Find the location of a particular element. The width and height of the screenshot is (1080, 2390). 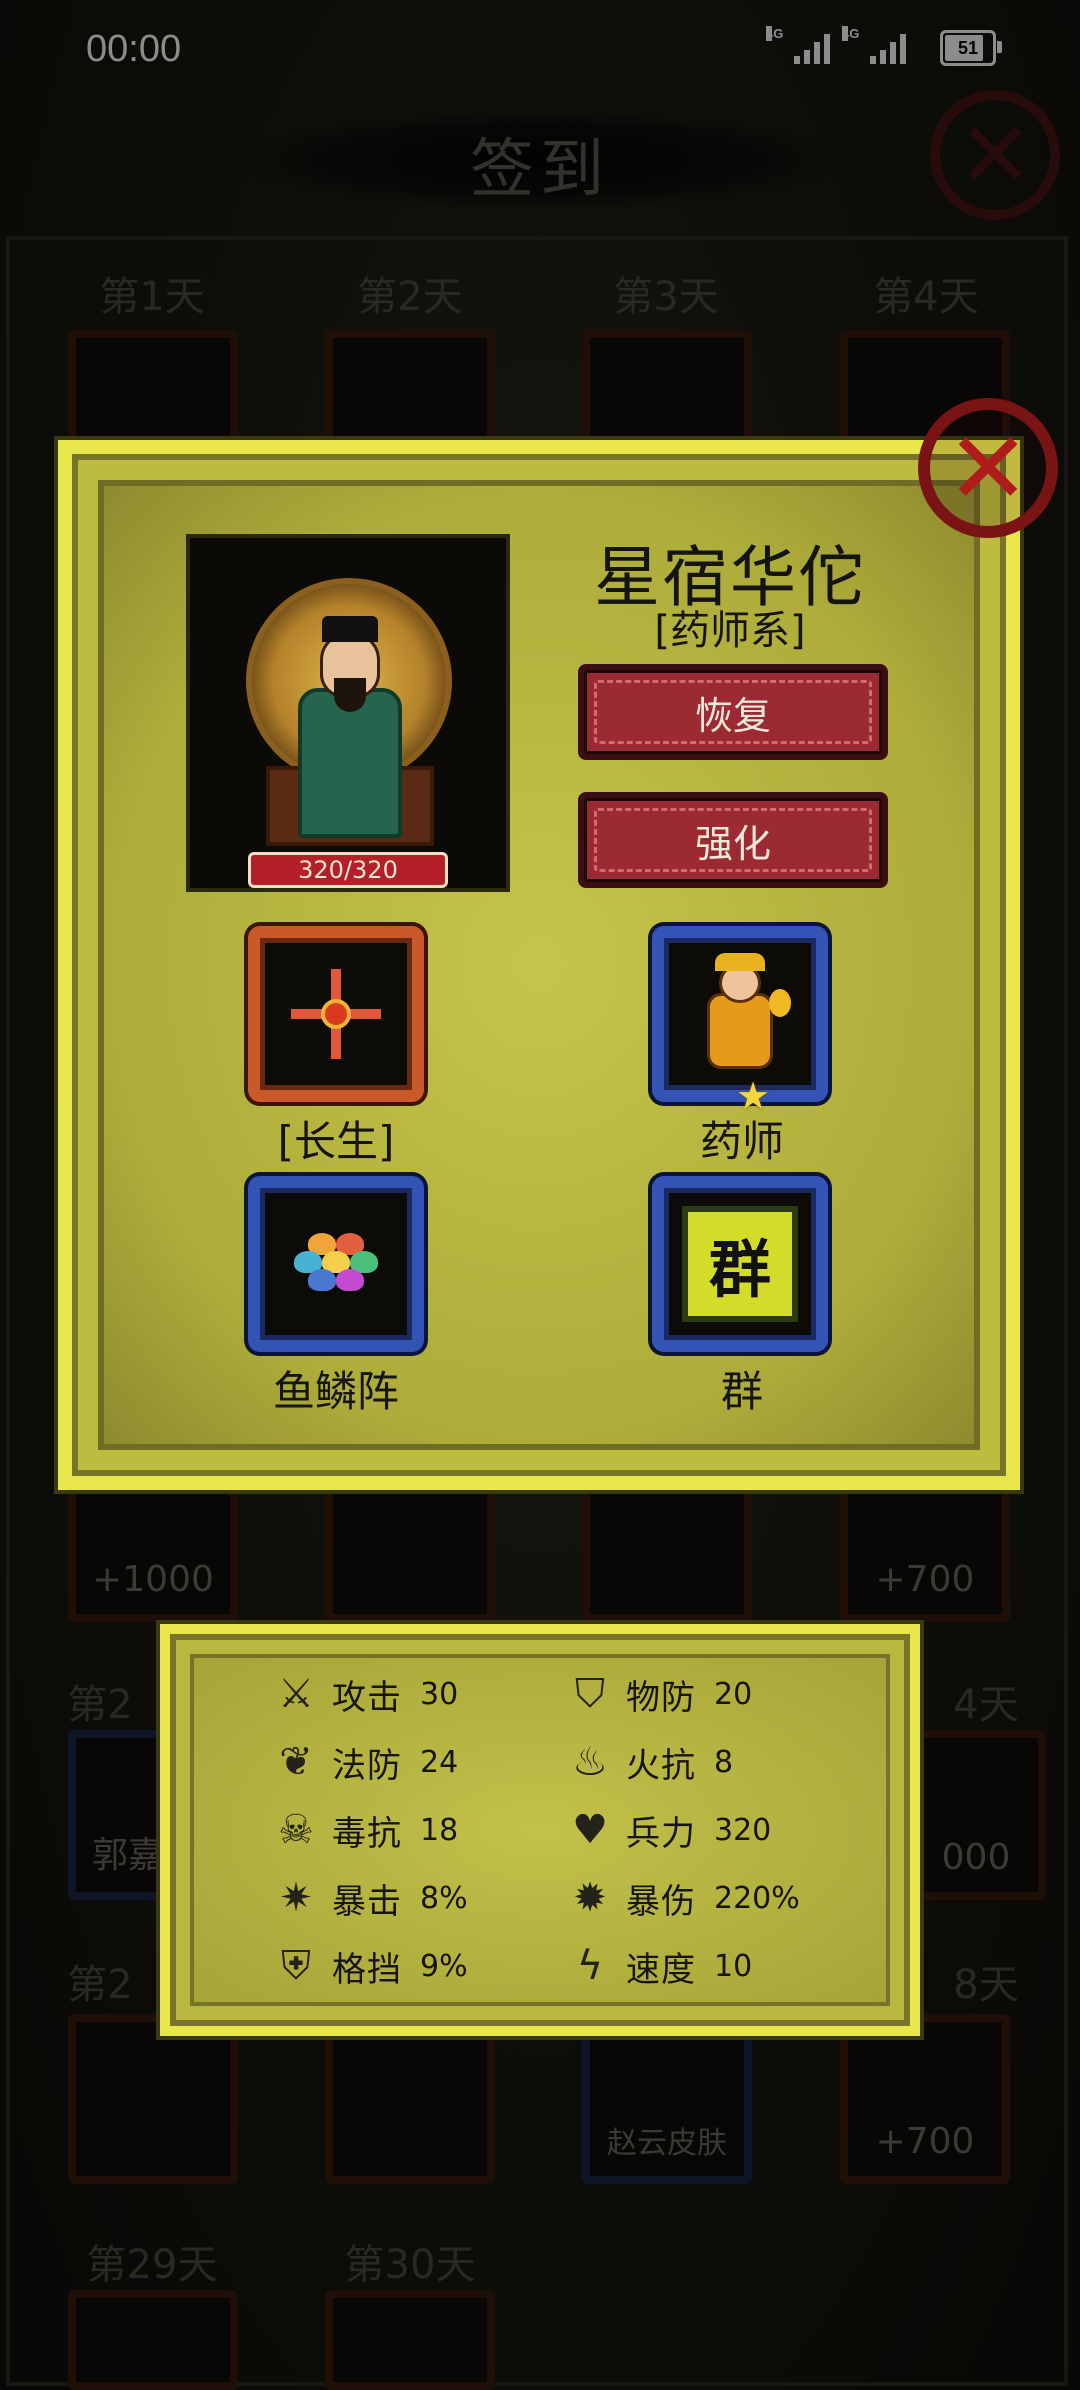

block-icon: ⛨ is located at coordinates (296, 1966).